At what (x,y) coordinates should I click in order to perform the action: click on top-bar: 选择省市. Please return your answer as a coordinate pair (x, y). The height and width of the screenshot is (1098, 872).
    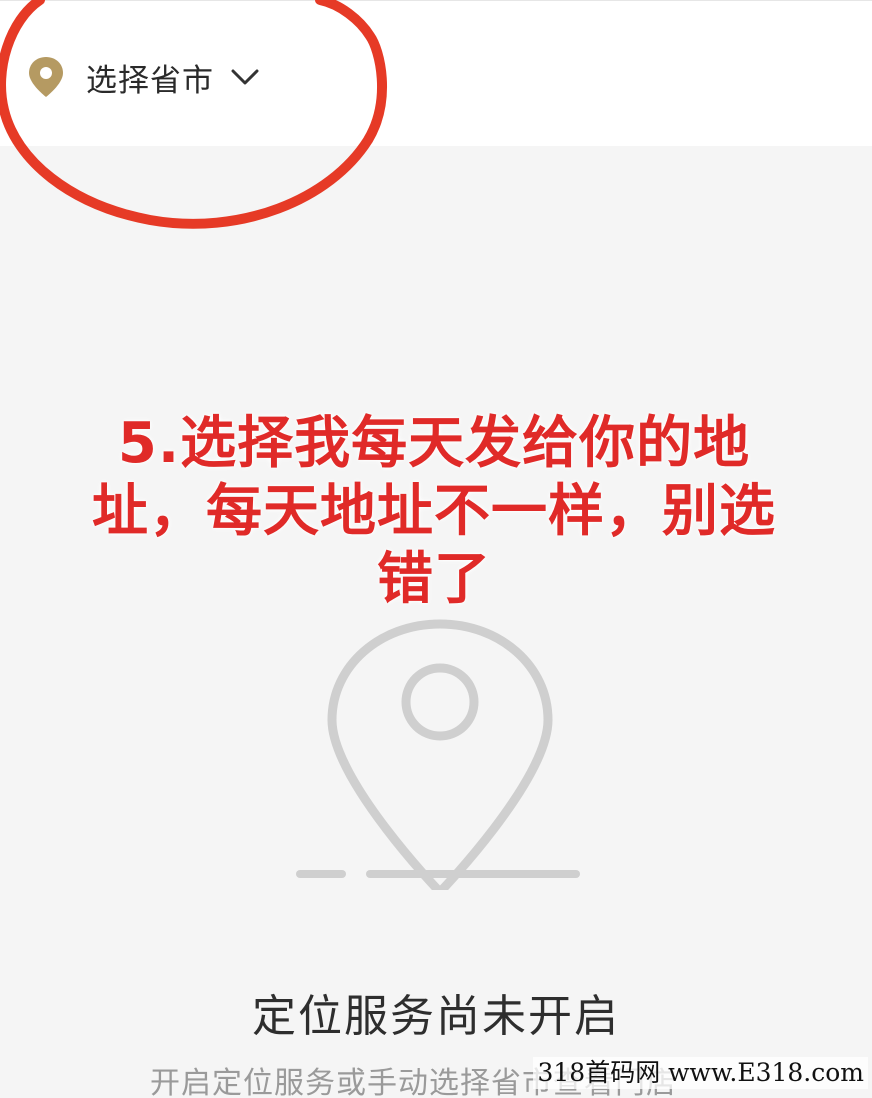
    Looking at the image, I should click on (436, 73).